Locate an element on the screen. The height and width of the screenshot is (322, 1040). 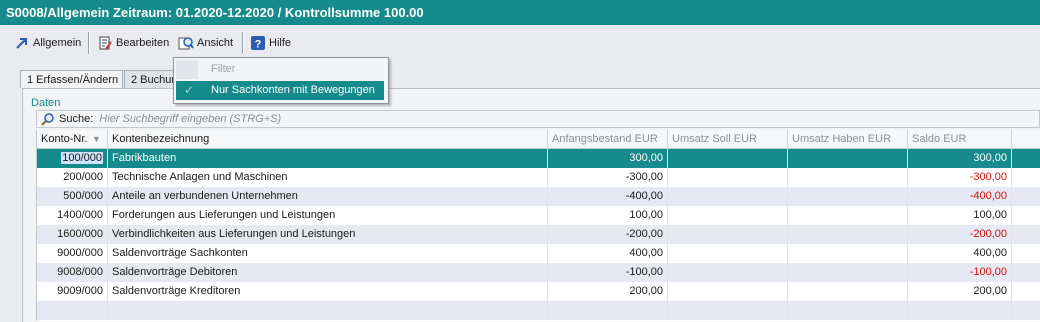
sort-down-icon: ▼ is located at coordinates (96, 139).